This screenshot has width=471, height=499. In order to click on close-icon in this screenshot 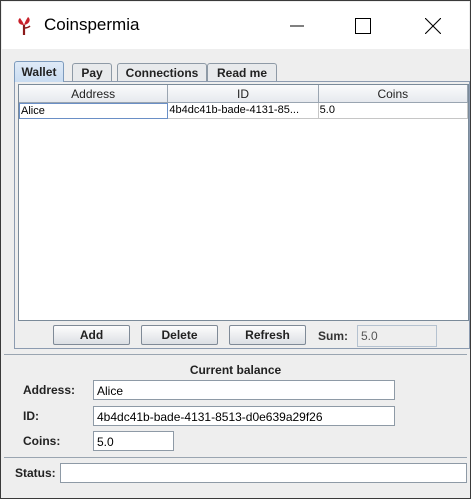, I will do `click(433, 25)`.